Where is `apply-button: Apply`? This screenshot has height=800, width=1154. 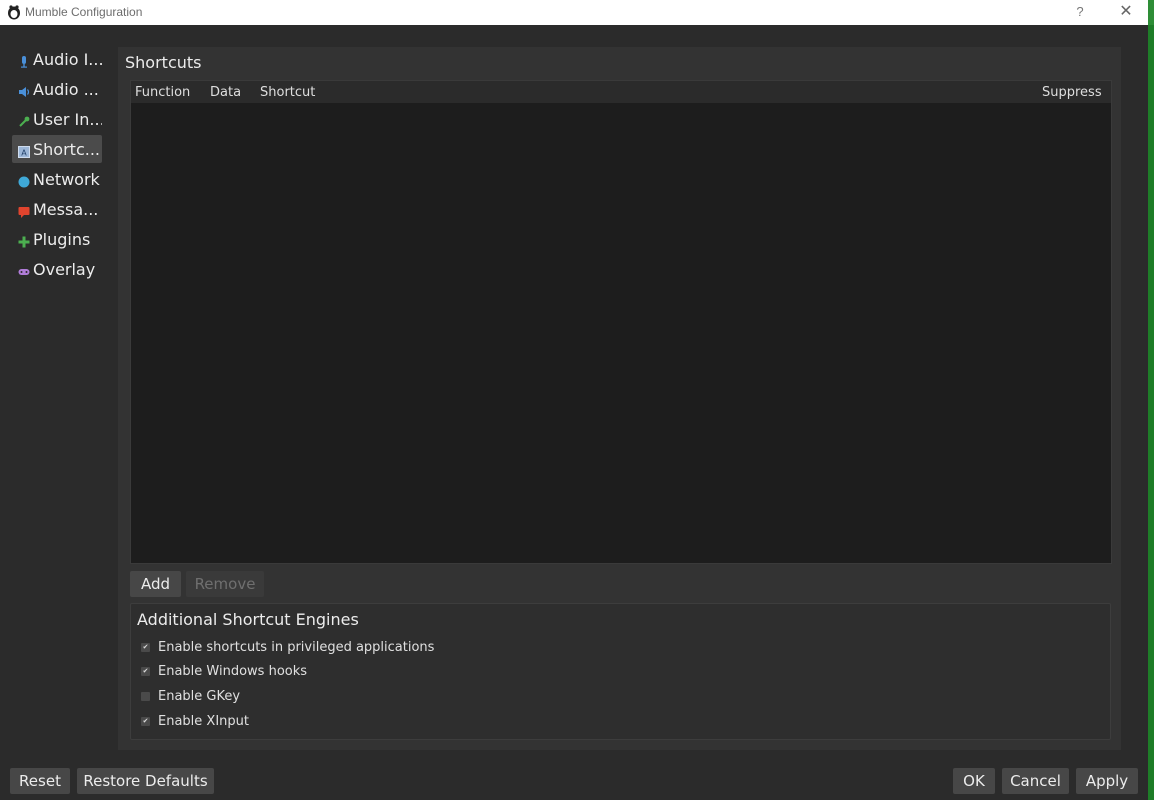
apply-button: Apply is located at coordinates (1107, 781).